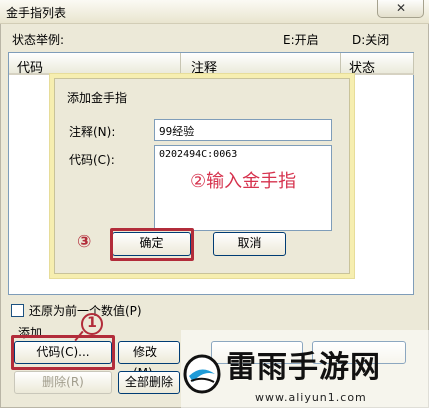  I want to click on note-label: 注释(N):, so click(92, 132).